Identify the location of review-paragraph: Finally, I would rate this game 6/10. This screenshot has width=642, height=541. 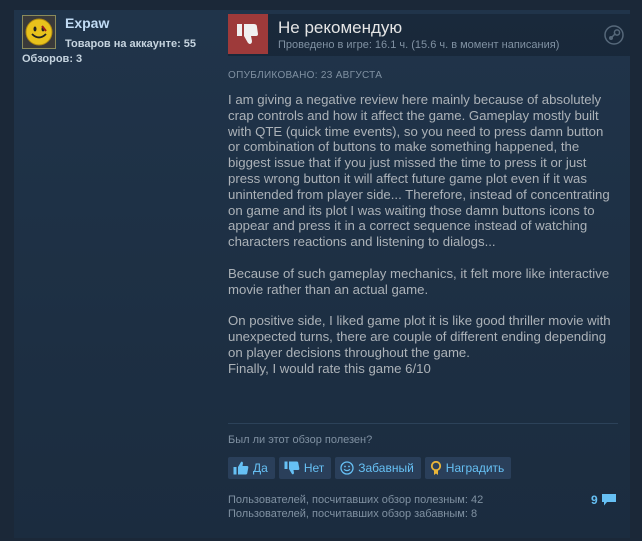
(329, 368).